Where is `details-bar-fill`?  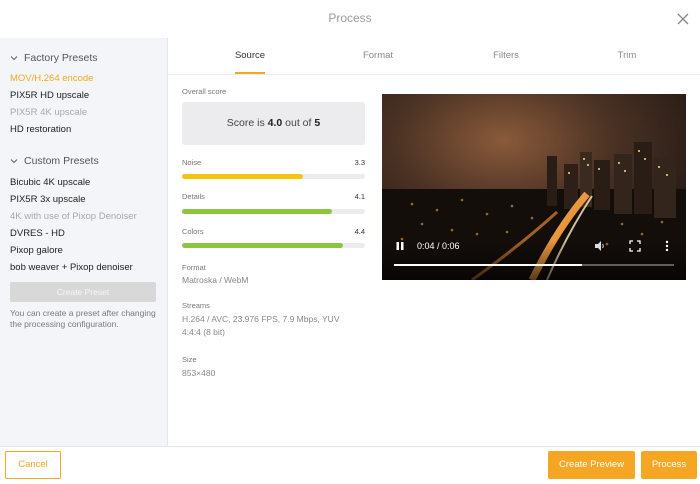
details-bar-fill is located at coordinates (257, 211).